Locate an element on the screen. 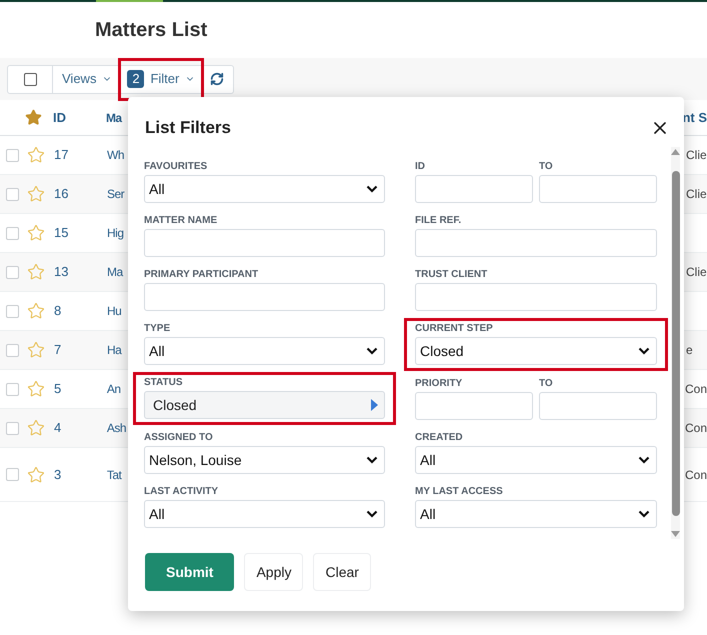 This screenshot has width=707, height=635. field-label: PRIMARY PARTICIPANT is located at coordinates (202, 275).